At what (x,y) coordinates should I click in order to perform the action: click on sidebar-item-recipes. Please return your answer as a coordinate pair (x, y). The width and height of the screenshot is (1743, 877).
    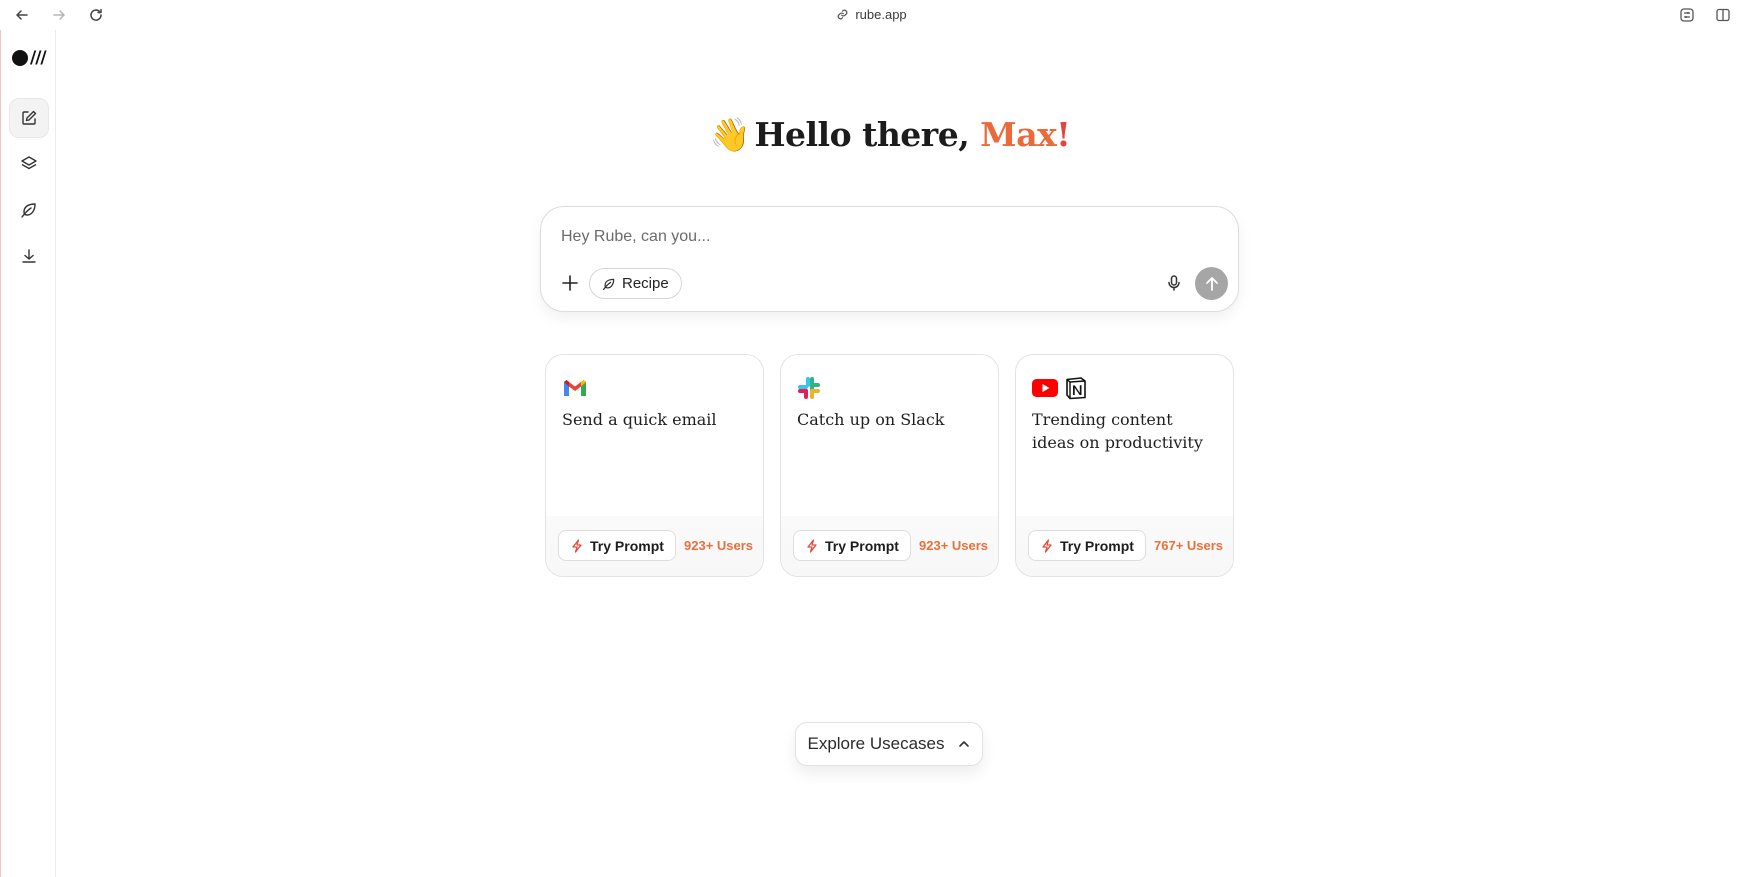
    Looking at the image, I should click on (29, 210).